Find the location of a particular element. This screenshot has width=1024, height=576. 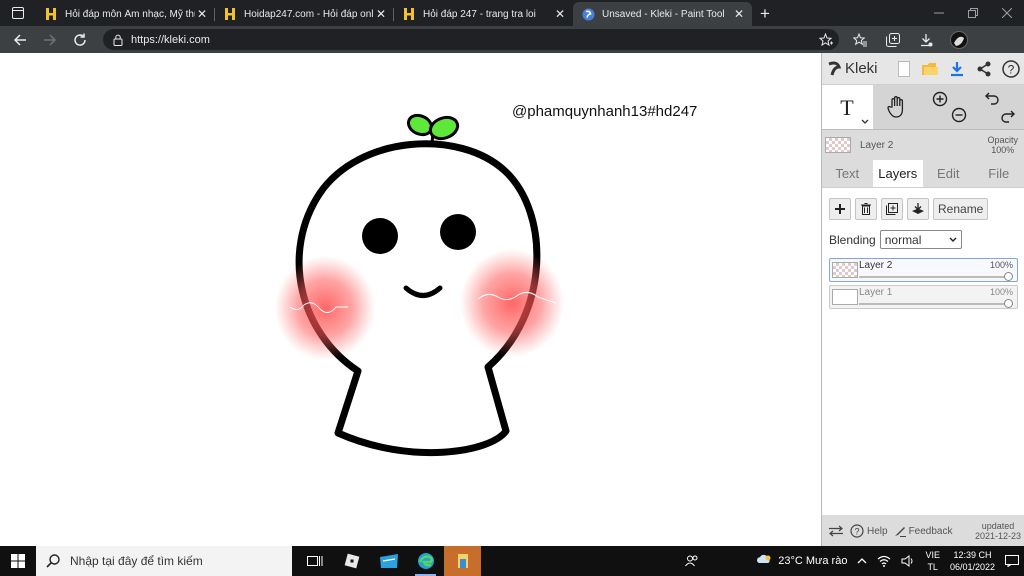

redo-icon is located at coordinates (1008, 116).